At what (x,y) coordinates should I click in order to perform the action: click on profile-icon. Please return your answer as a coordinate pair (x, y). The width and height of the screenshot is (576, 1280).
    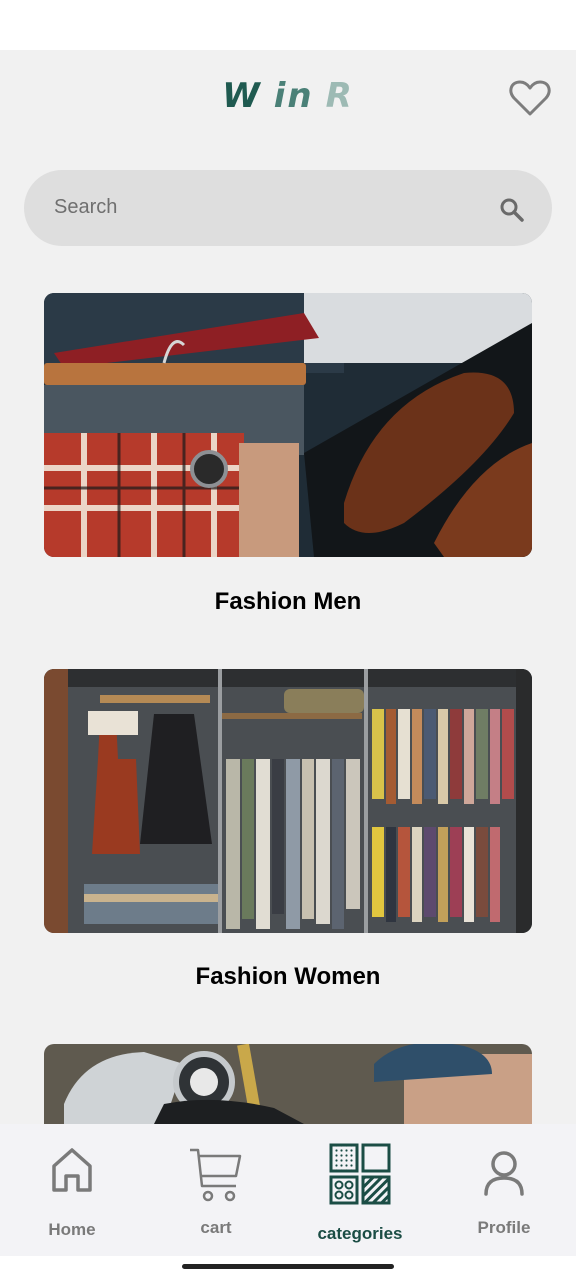
    Looking at the image, I should click on (504, 1173).